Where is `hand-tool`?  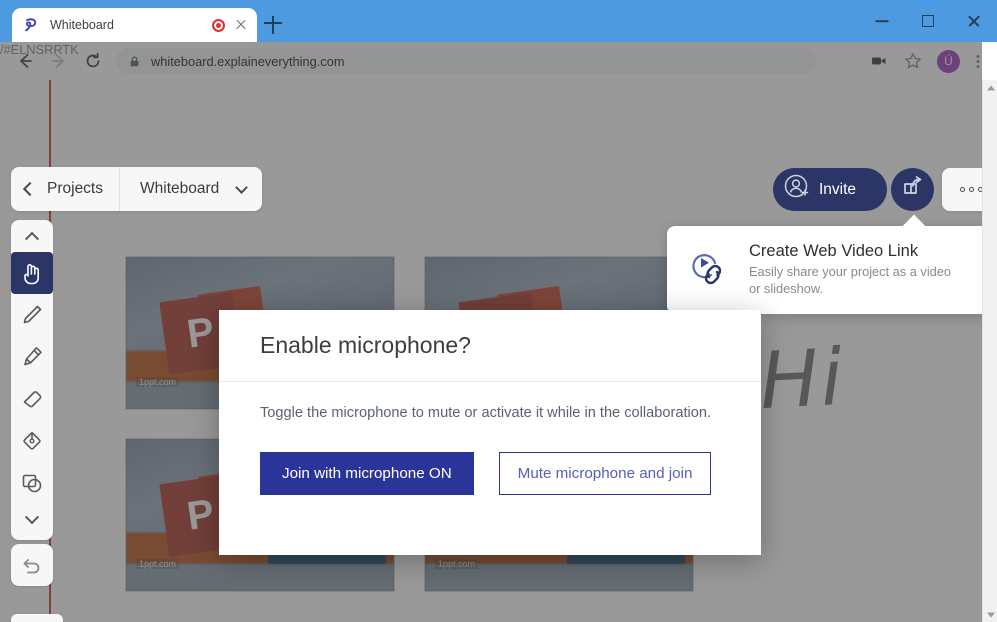
hand-tool is located at coordinates (32, 273).